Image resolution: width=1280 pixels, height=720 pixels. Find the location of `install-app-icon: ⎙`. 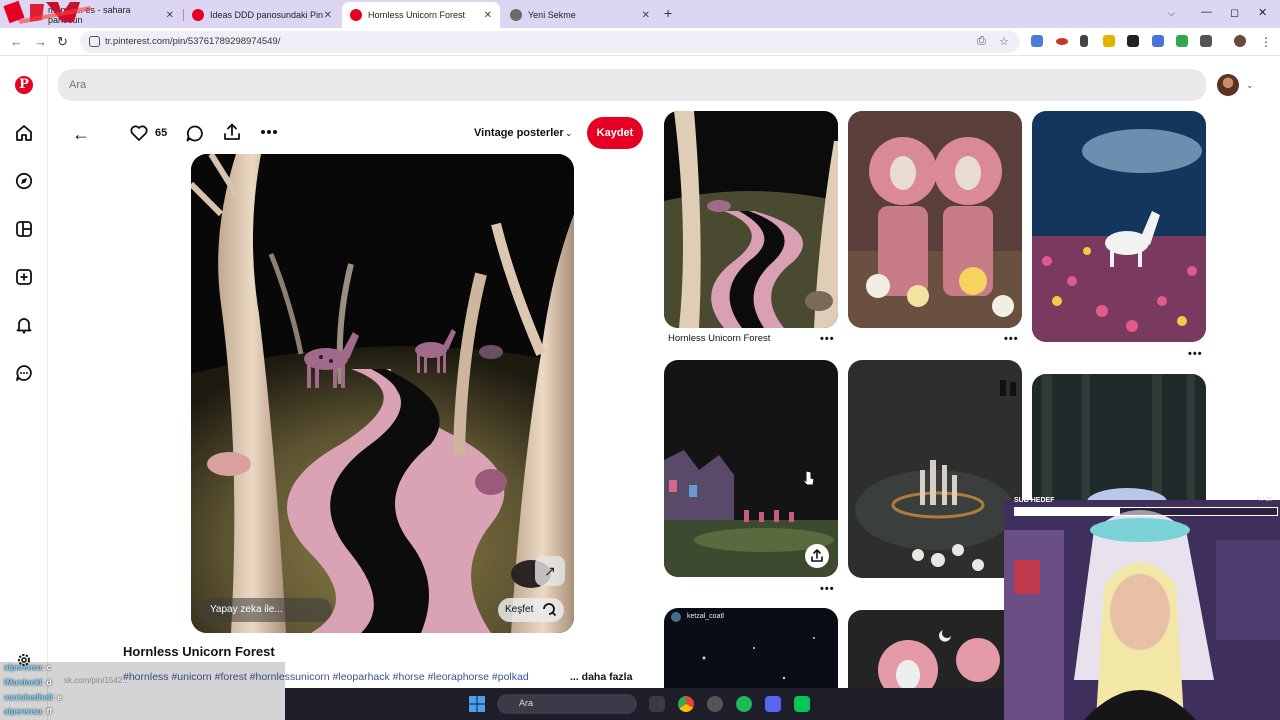

install-app-icon: ⎙ is located at coordinates (981, 41).